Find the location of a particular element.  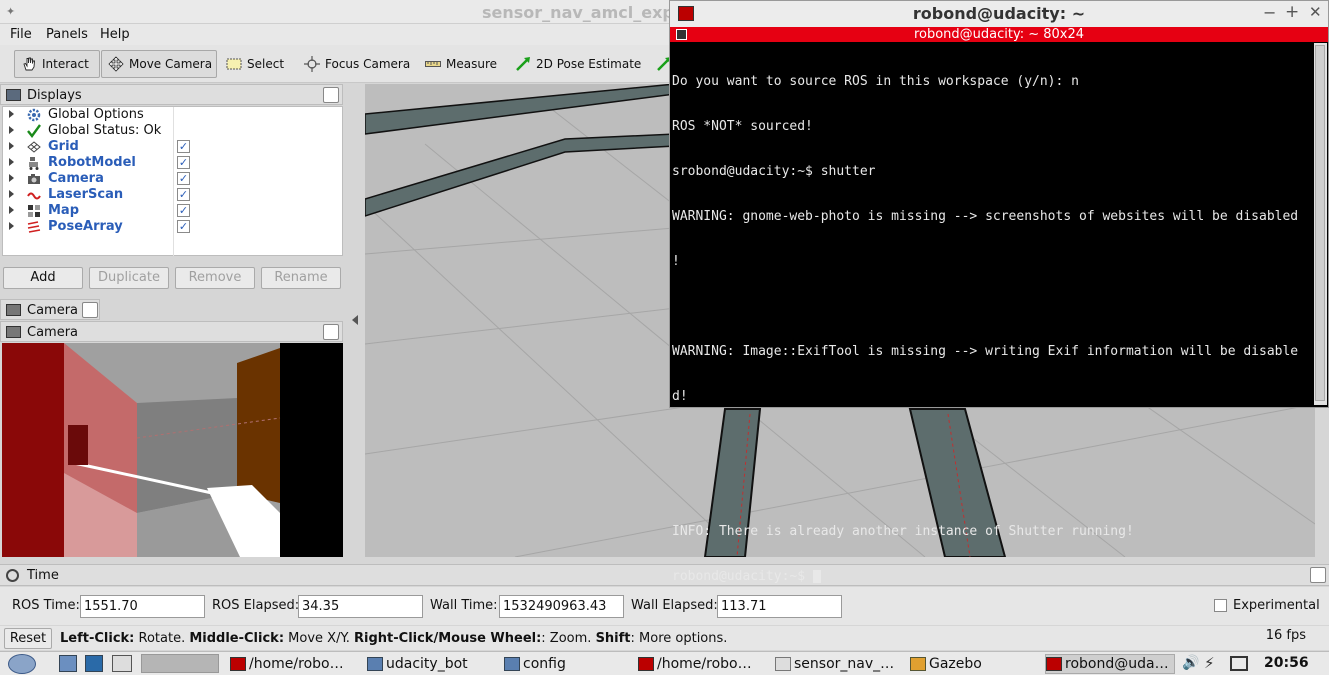

display-item-grid: Grid ✓ is located at coordinates (172, 147).